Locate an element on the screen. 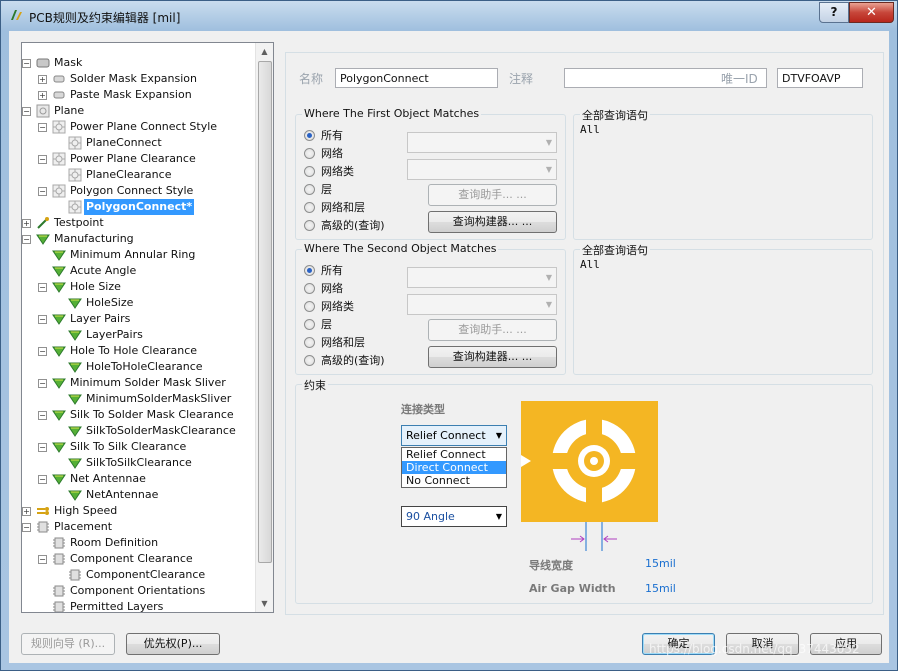  tree-item: − Placement is located at coordinates (139, 527).